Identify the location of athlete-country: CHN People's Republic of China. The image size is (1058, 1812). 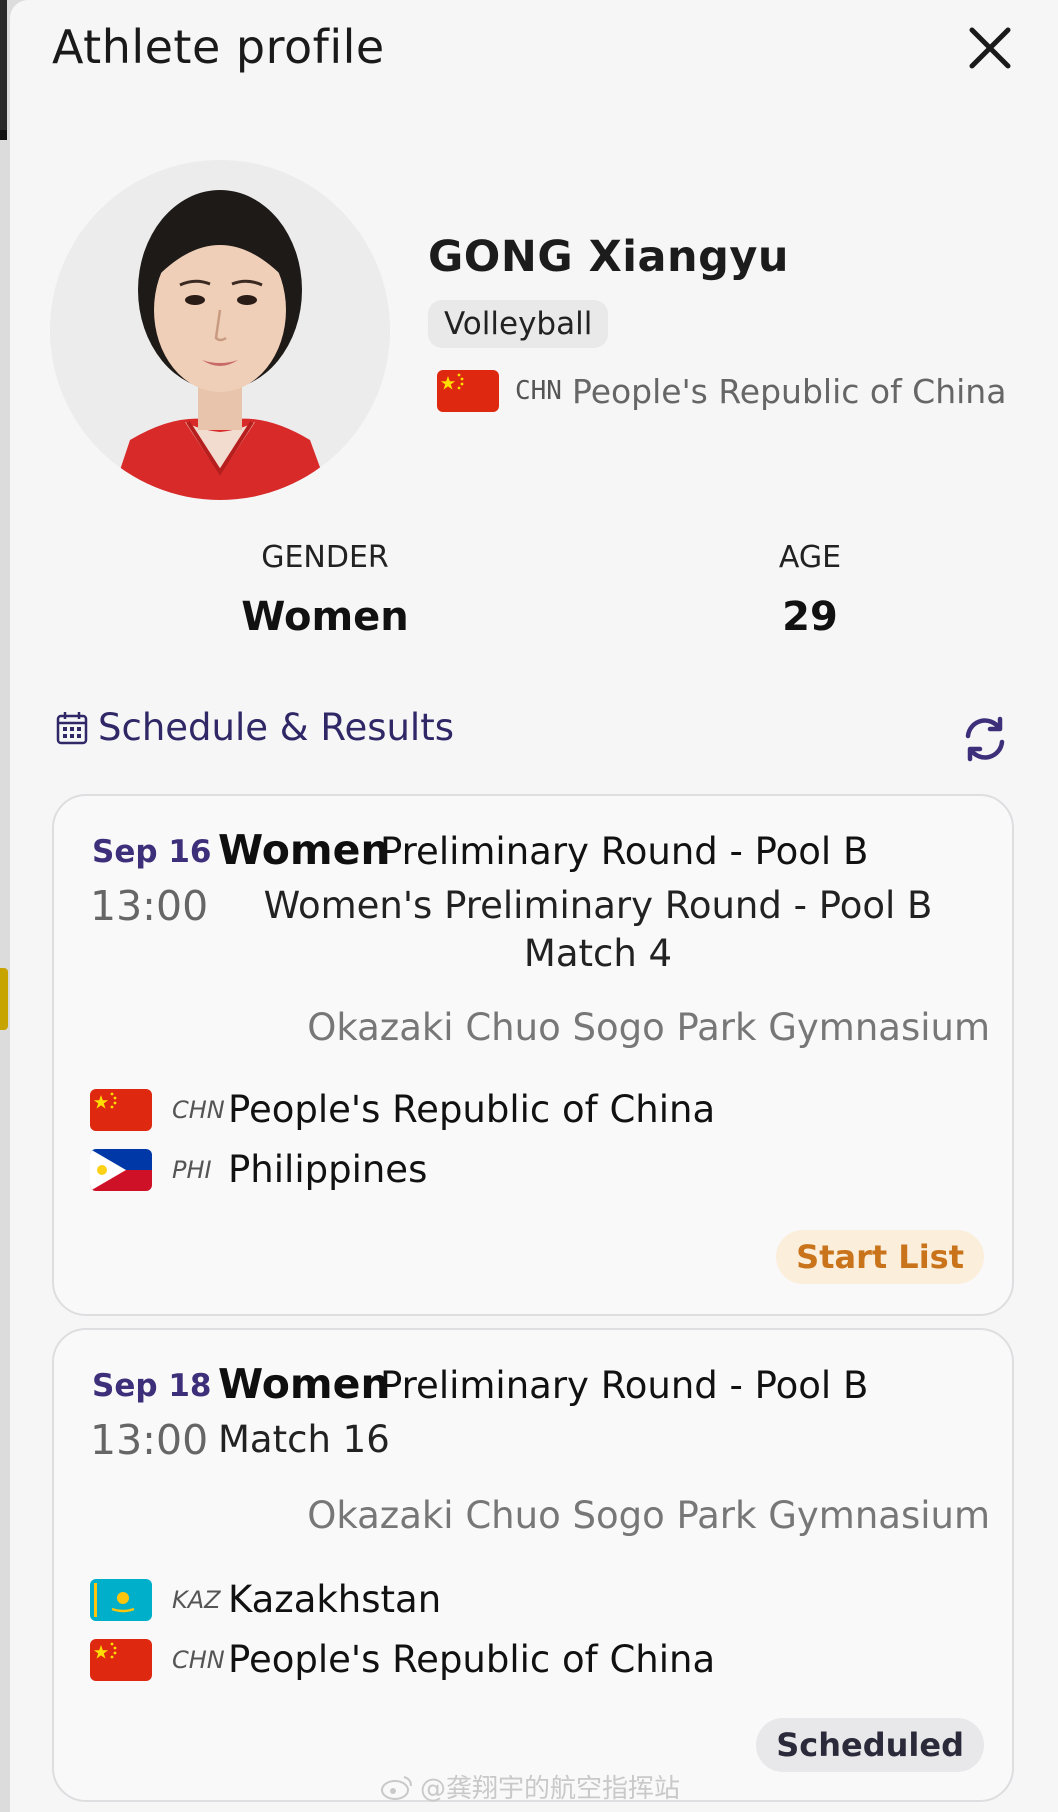
(721, 391).